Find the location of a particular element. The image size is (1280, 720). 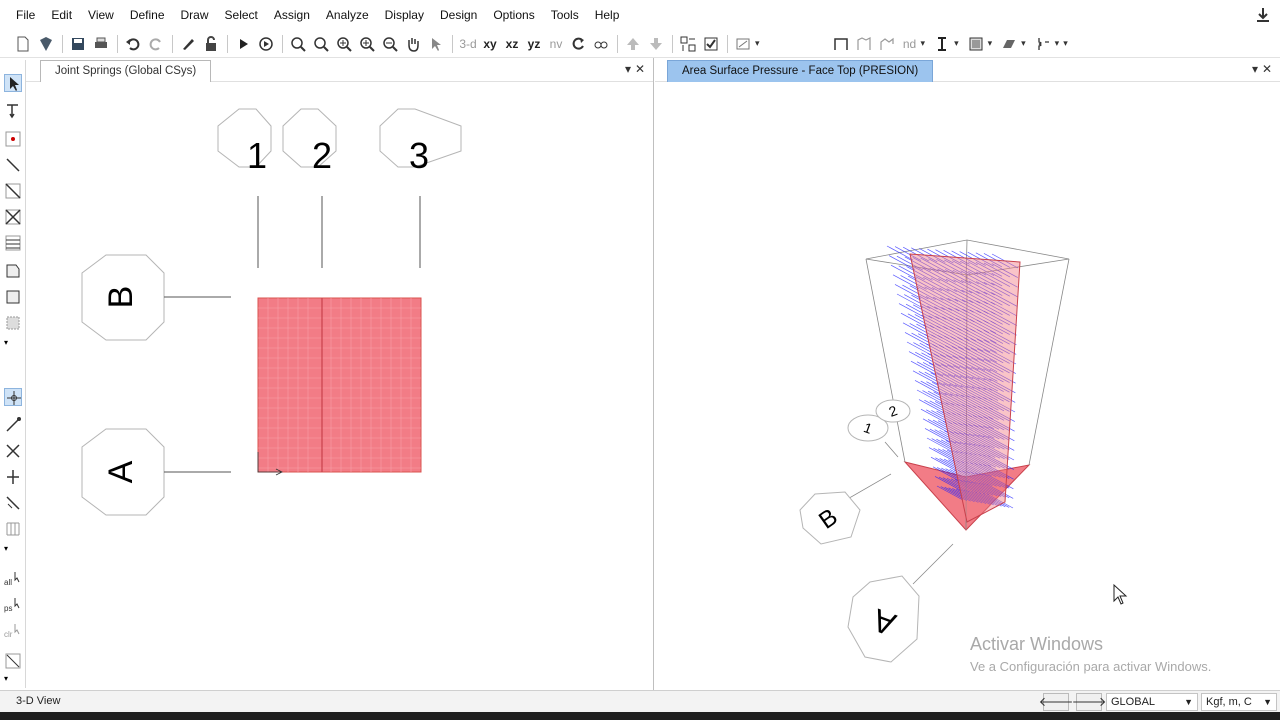

lock-icon is located at coordinates (211, 44).